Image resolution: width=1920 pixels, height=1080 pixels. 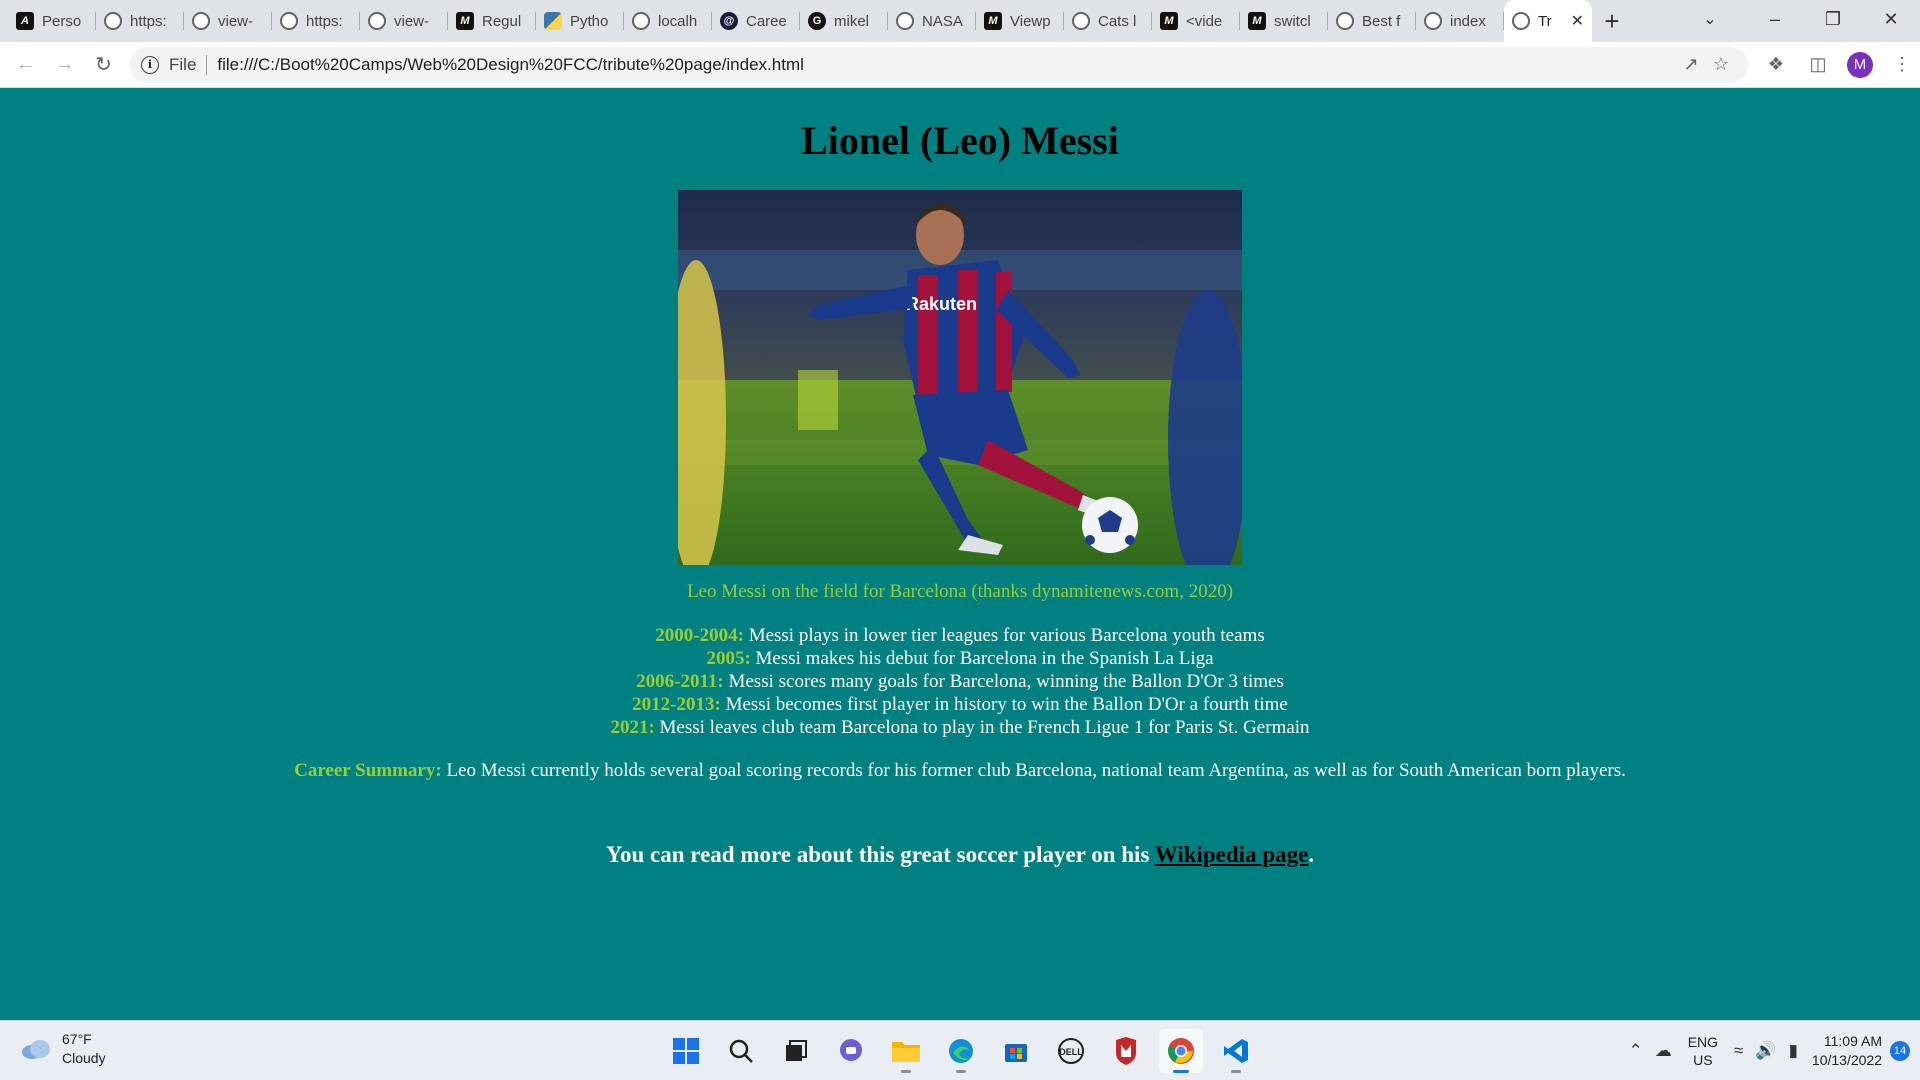 I want to click on mcafee-icon, so click(x=1126, y=1051).